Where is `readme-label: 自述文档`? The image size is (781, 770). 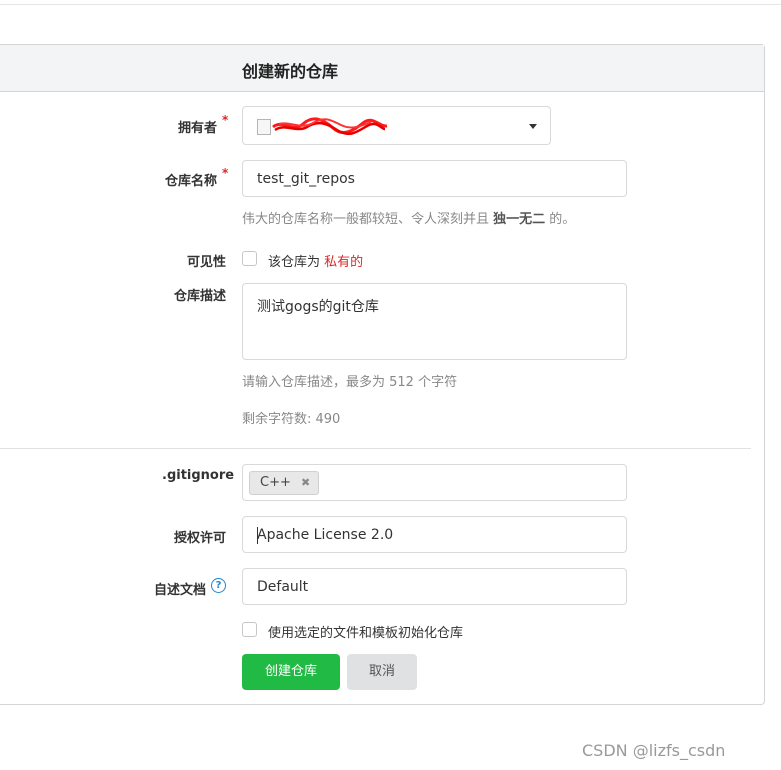
readme-label: 自述文档 is located at coordinates (180, 588).